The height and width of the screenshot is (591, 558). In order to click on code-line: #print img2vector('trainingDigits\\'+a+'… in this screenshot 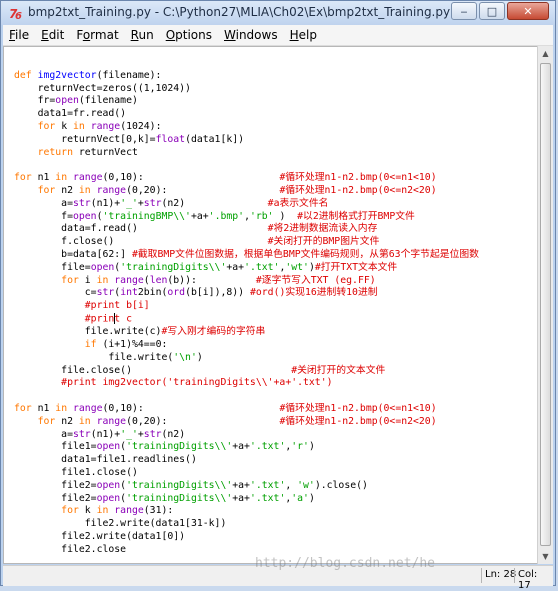, I will do `click(246, 383)`.